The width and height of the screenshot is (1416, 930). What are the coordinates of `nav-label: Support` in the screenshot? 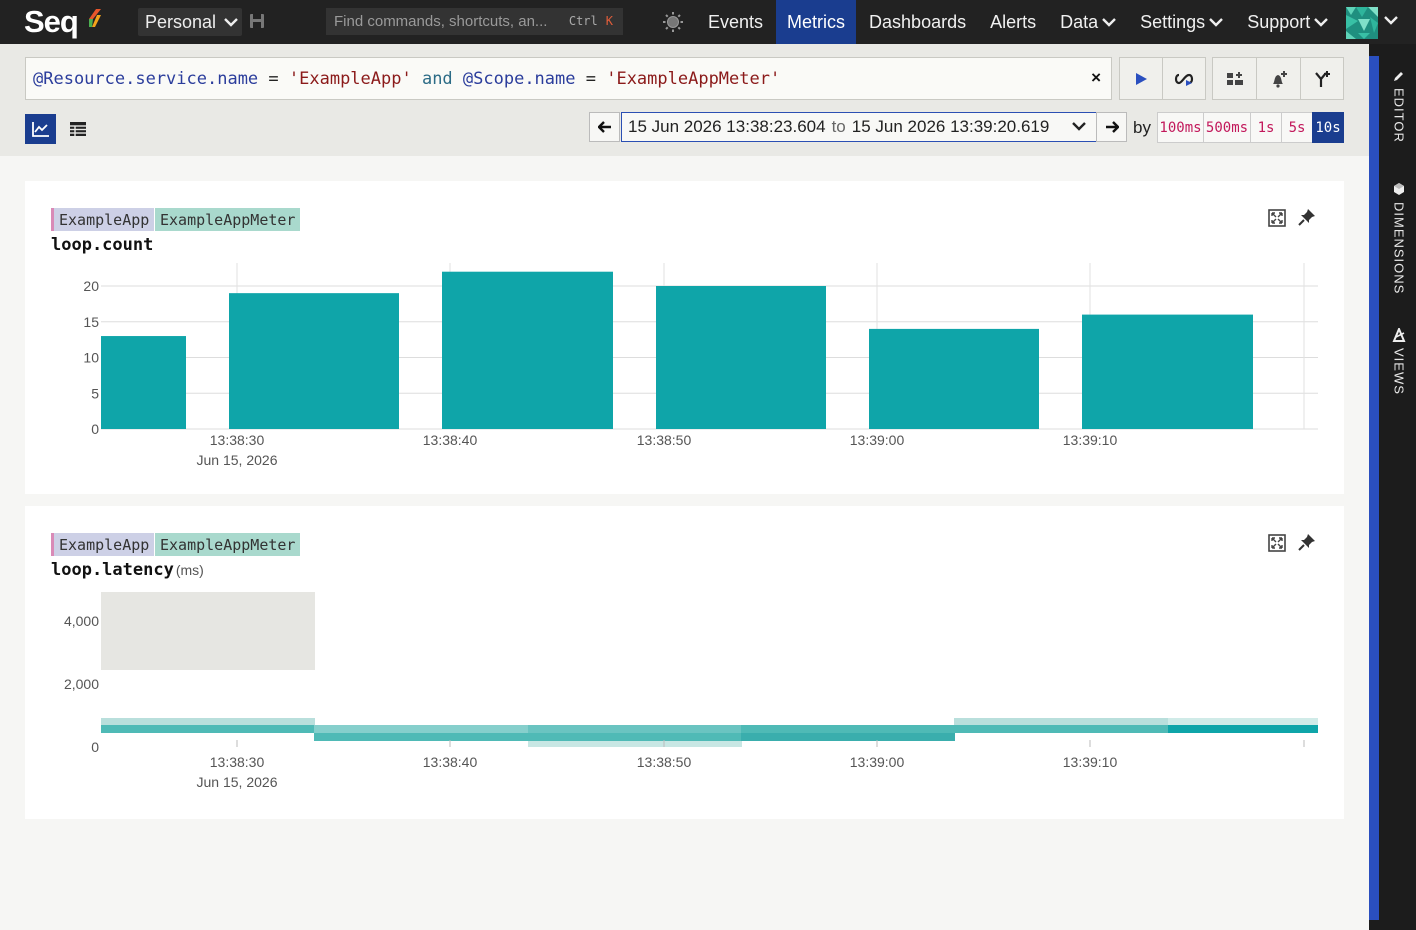 It's located at (1279, 21).